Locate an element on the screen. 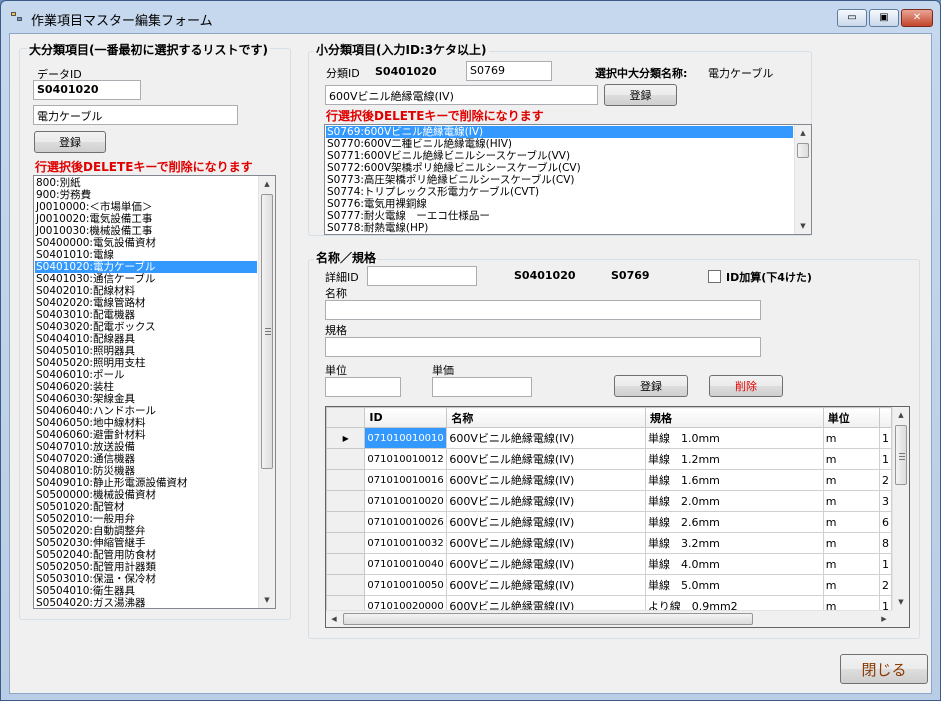 This screenshot has height=701, width=941. minor-register-button: 登録 is located at coordinates (640, 95).